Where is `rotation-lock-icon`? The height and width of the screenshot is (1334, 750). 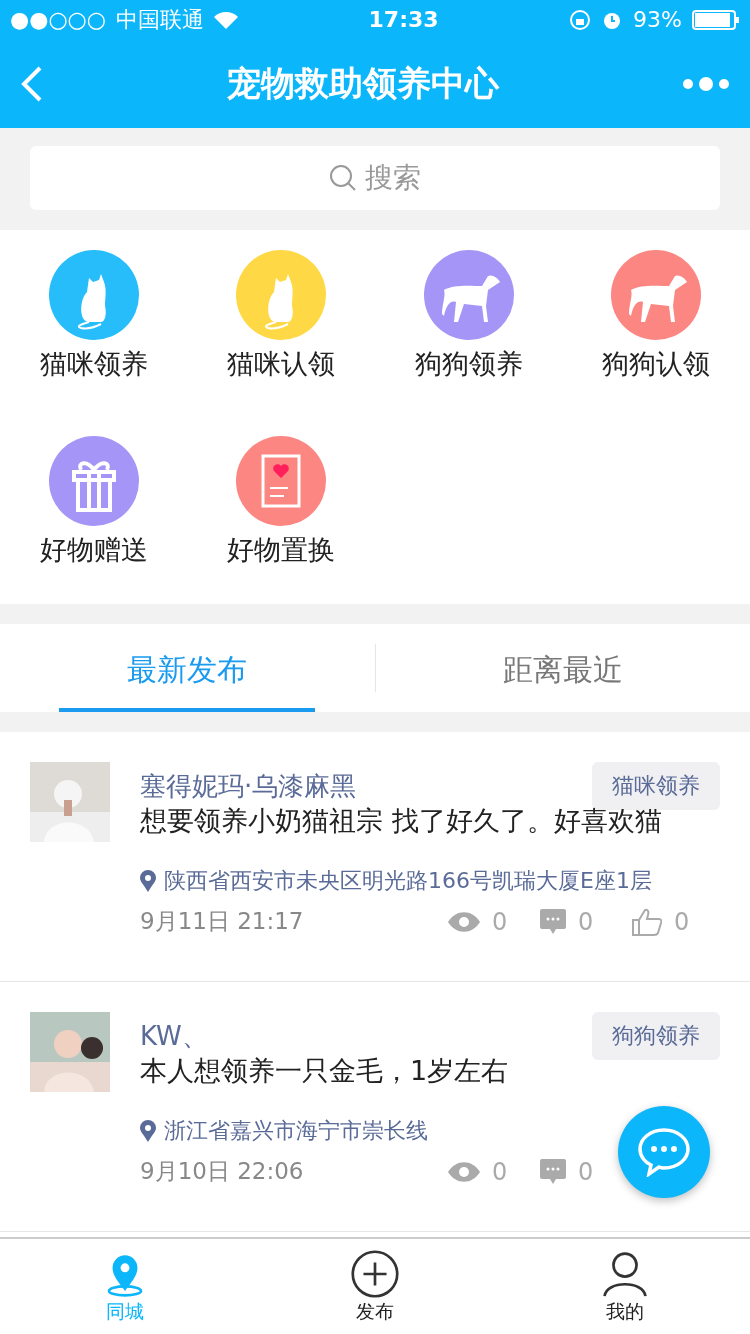 rotation-lock-icon is located at coordinates (580, 20).